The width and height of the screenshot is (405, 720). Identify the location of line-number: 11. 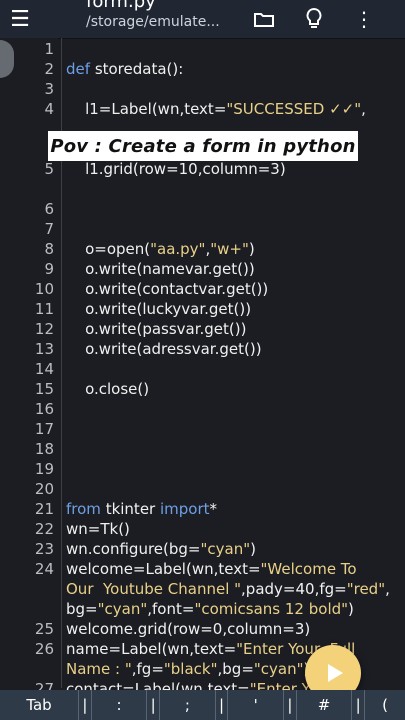
(44, 309).